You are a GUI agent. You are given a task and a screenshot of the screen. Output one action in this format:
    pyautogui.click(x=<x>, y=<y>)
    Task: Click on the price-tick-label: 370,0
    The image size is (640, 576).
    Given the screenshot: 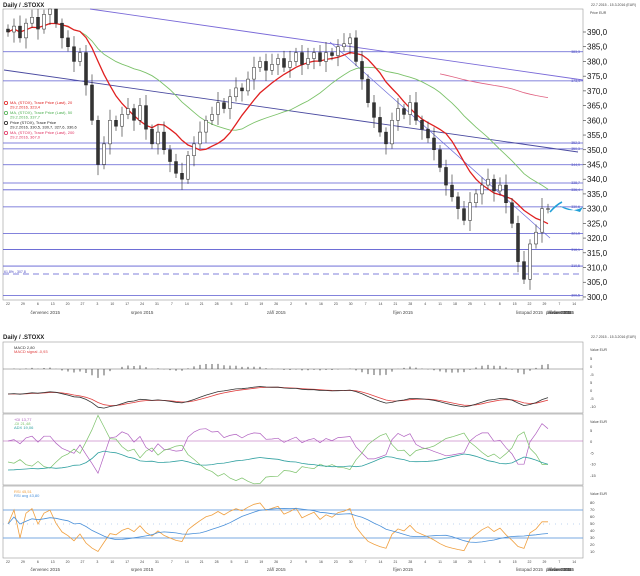 What is the action you would take?
    pyautogui.click(x=597, y=91)
    